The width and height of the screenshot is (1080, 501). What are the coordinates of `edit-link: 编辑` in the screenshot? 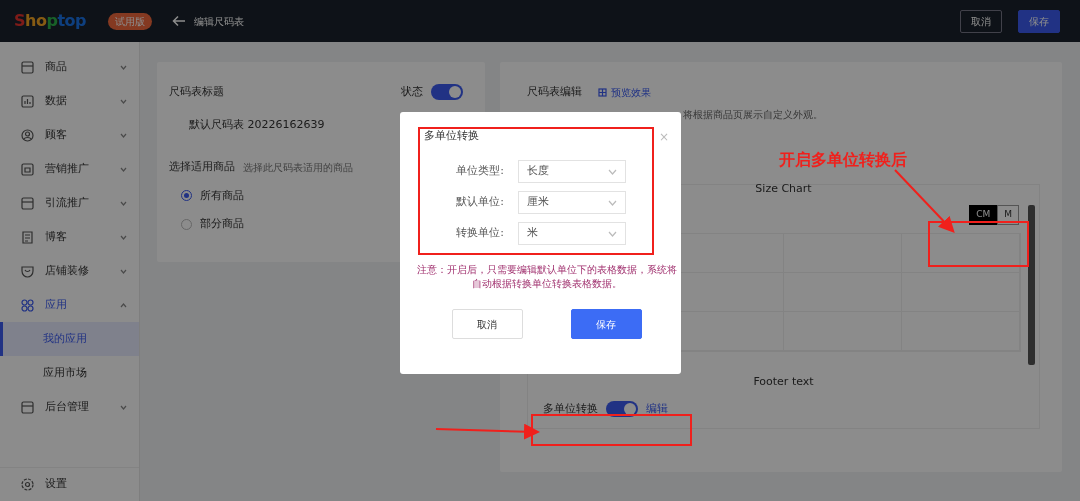 It's located at (657, 408).